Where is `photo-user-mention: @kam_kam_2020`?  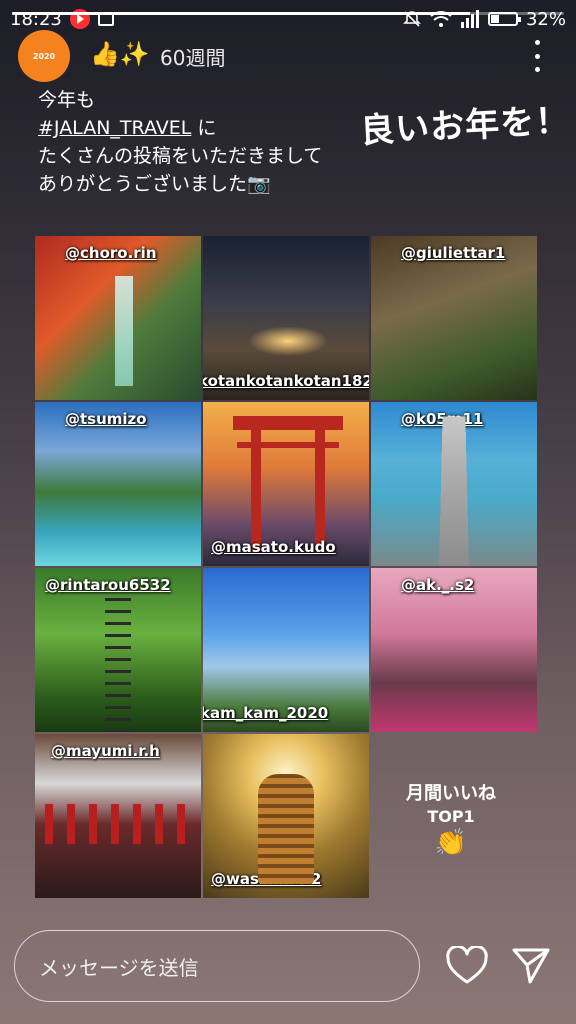 photo-user-mention: @kam_kam_2020 is located at coordinates (265, 713).